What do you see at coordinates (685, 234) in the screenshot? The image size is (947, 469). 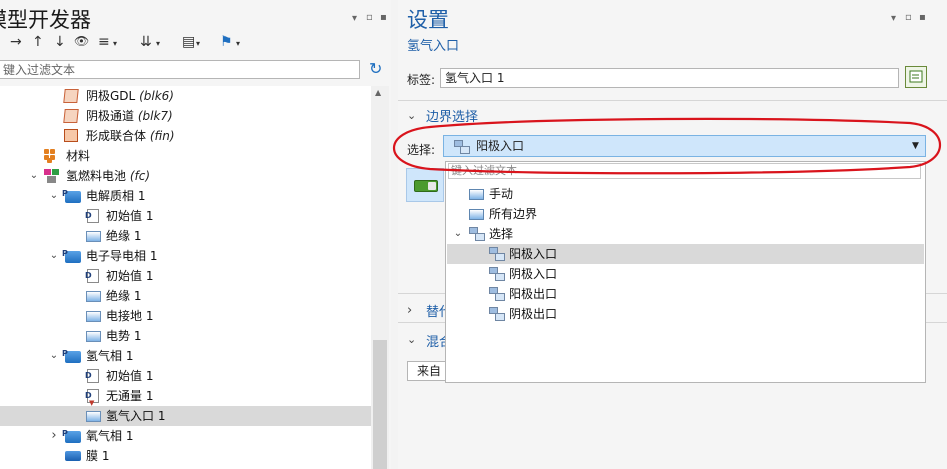 I see `dropdown-item-selections: ⌄ 选择` at bounding box center [685, 234].